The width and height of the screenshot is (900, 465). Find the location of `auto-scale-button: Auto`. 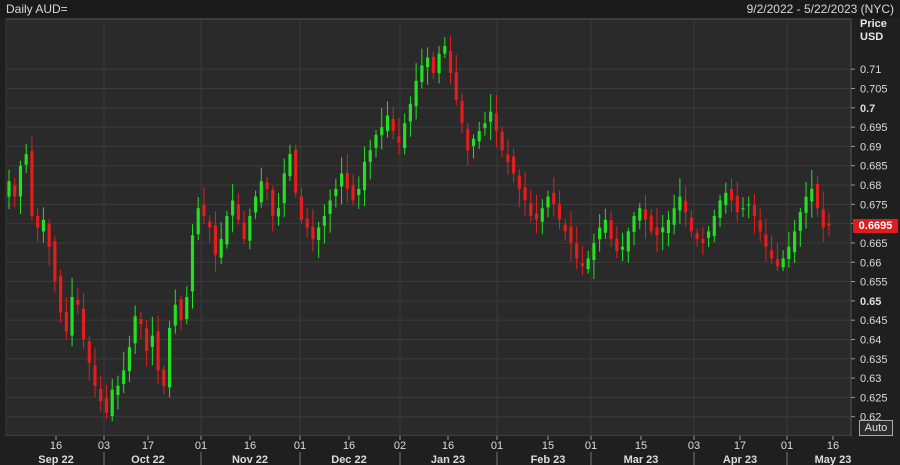

auto-scale-button: Auto is located at coordinates (876, 428).